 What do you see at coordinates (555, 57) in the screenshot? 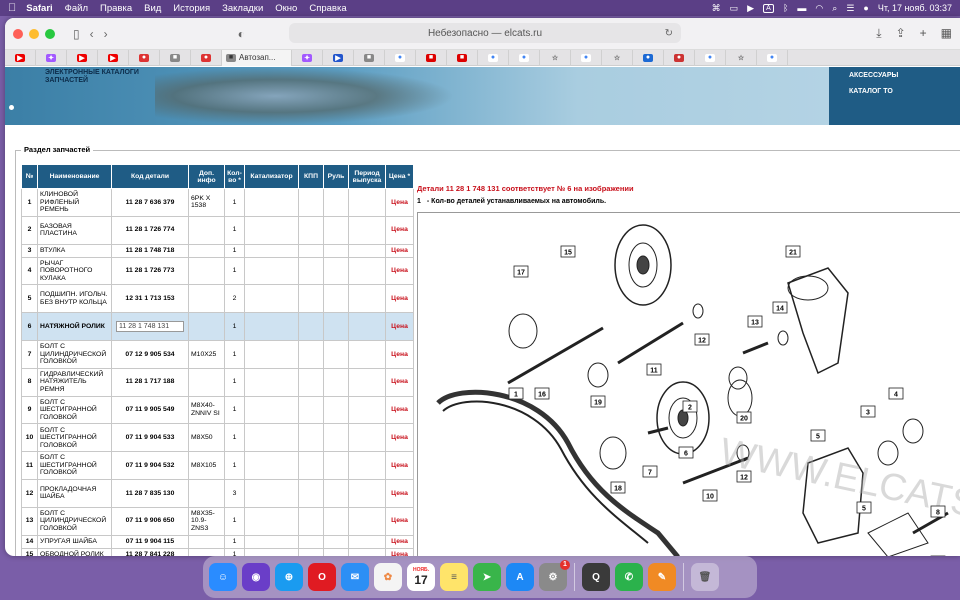
I see `tab-bookmark: ☆` at bounding box center [555, 57].